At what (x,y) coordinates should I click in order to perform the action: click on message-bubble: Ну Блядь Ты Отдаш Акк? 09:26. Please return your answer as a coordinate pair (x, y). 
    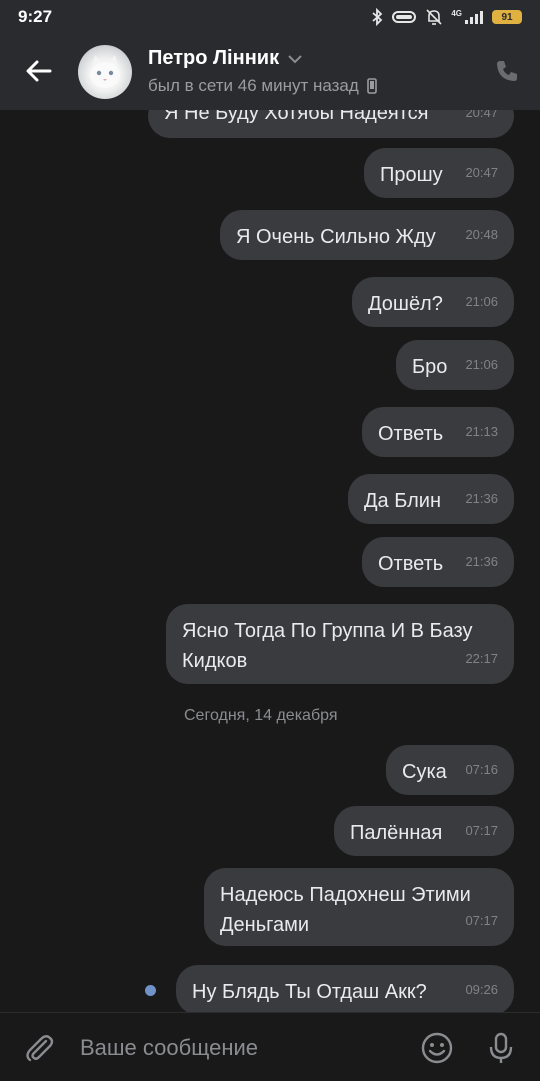
    Looking at the image, I should click on (345, 988).